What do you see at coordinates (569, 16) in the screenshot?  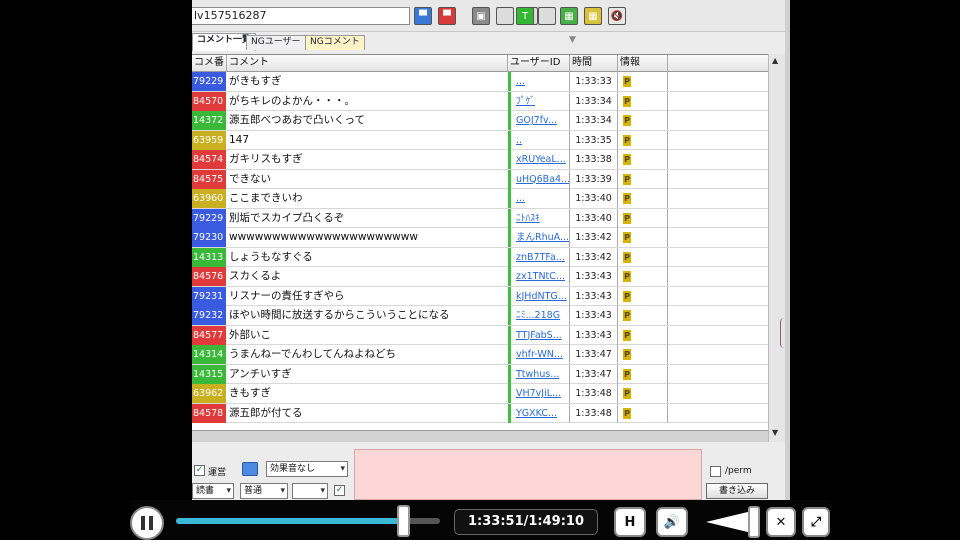 I see `green-button: ▦` at bounding box center [569, 16].